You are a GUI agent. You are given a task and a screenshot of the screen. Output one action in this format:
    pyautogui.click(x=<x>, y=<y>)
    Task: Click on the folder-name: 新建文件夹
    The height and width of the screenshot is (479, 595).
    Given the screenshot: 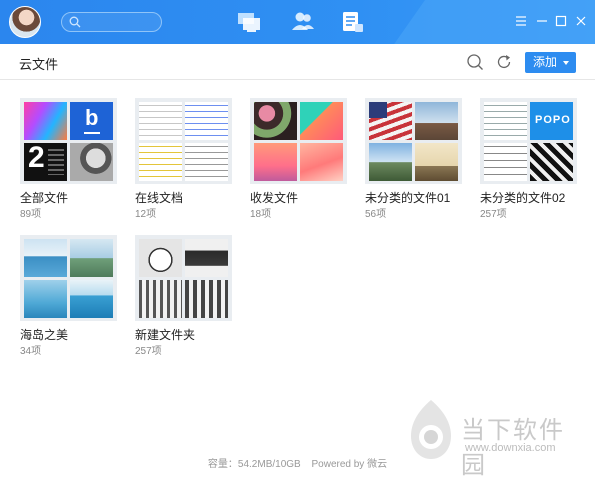 What is the action you would take?
    pyautogui.click(x=165, y=335)
    